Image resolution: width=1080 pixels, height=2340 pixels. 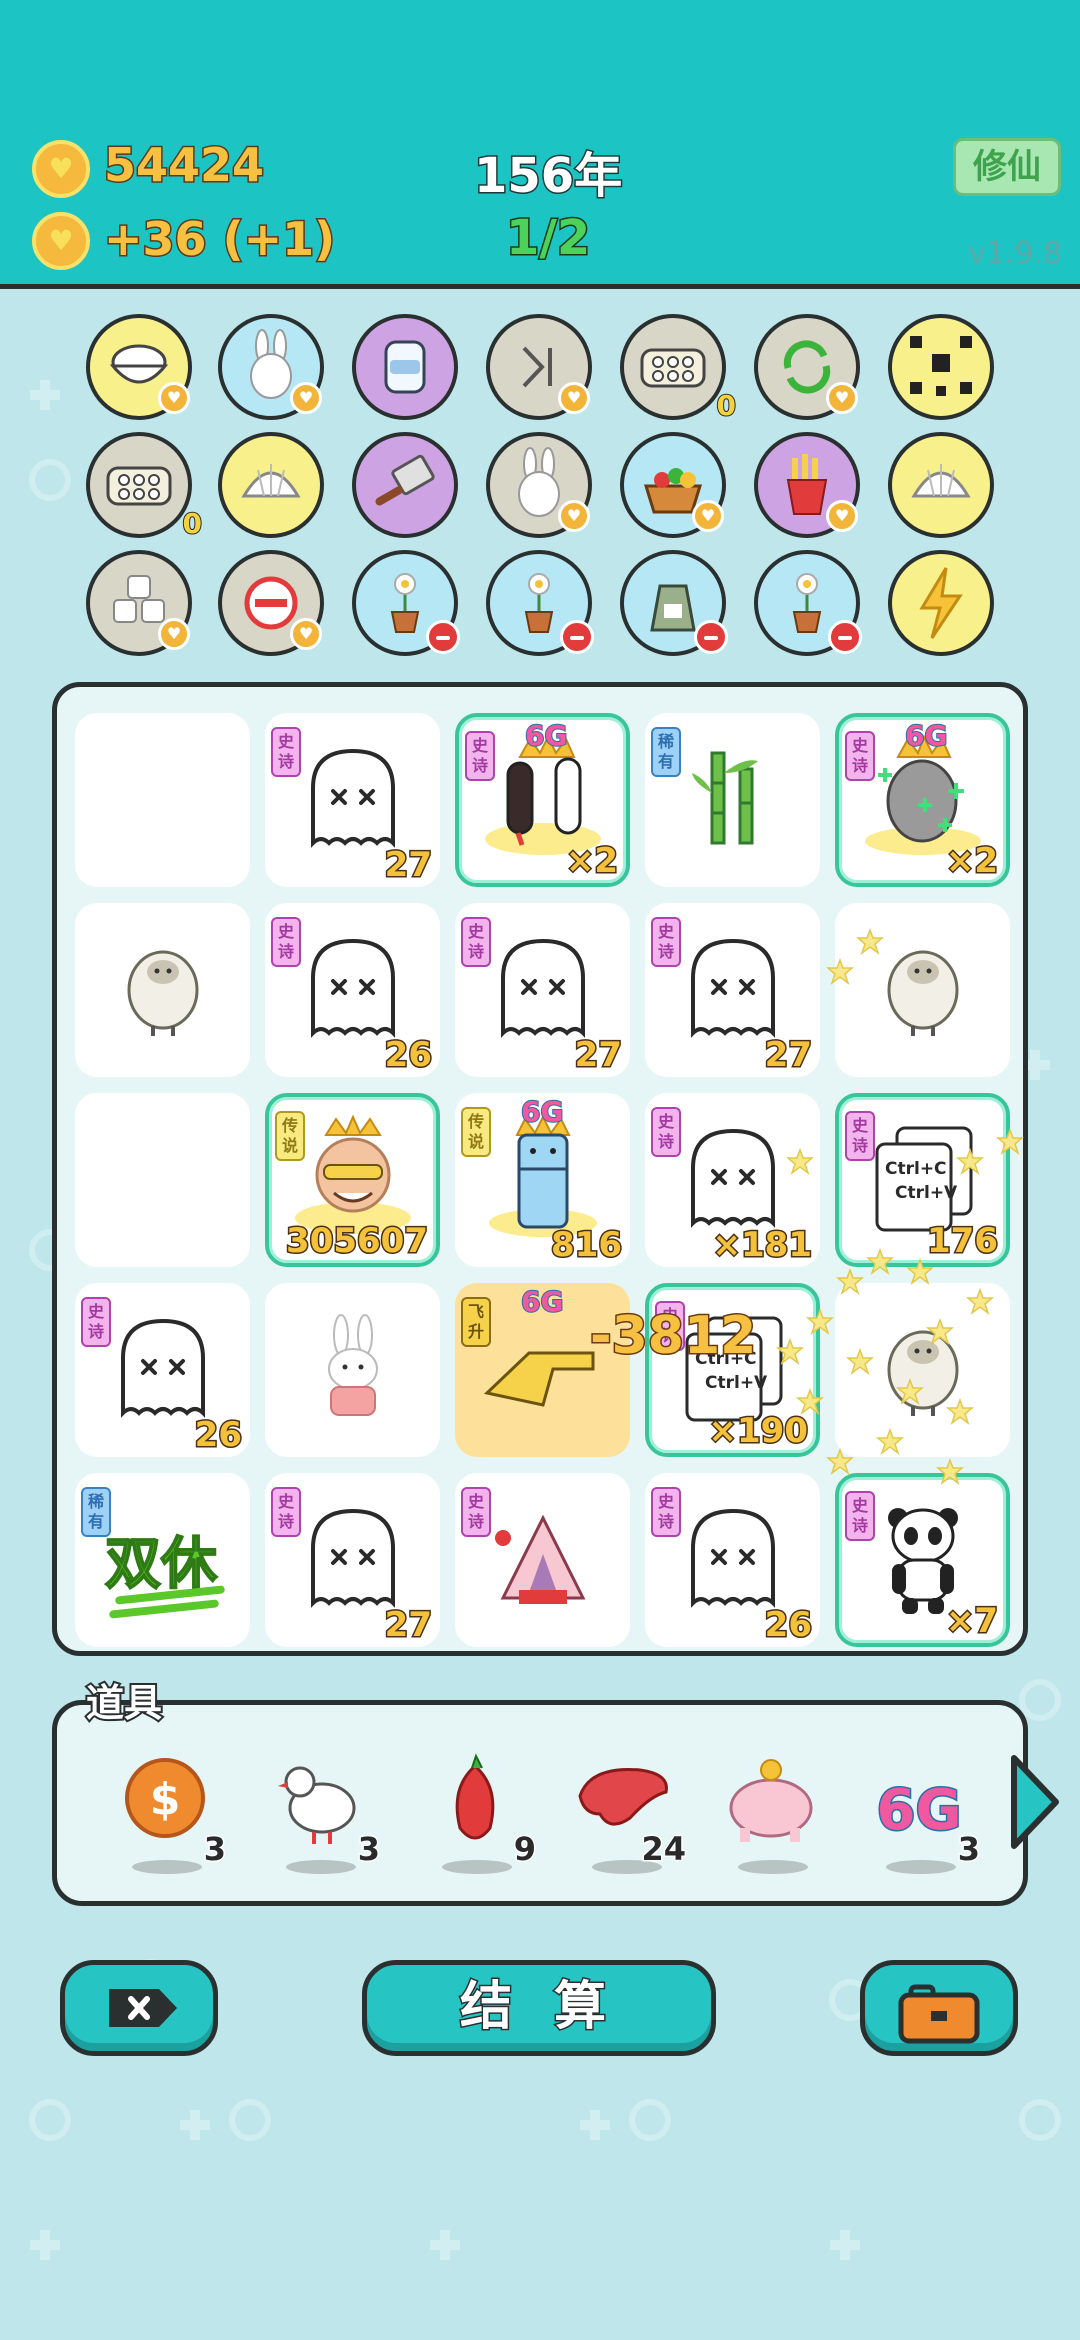 What do you see at coordinates (1034, 1802) in the screenshot?
I see `next-arrow-icon` at bounding box center [1034, 1802].